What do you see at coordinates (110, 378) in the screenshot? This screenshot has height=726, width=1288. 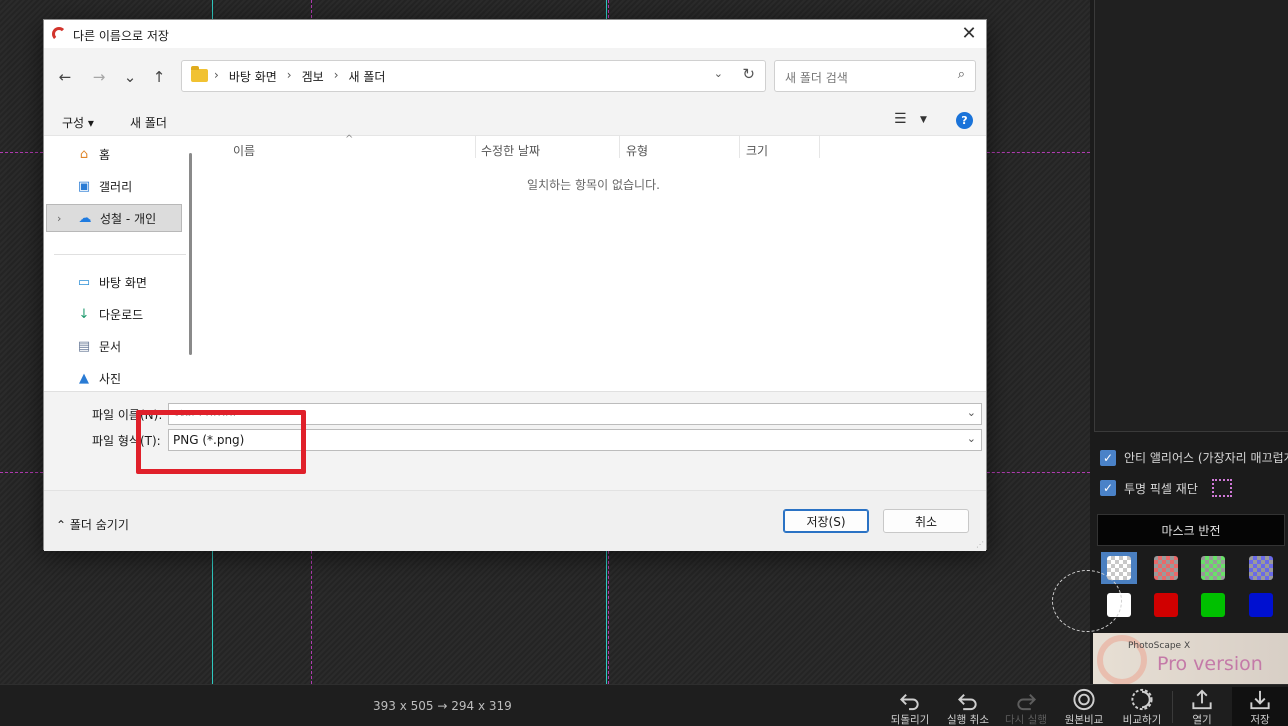 I see `sidebar-item-label: 사진` at bounding box center [110, 378].